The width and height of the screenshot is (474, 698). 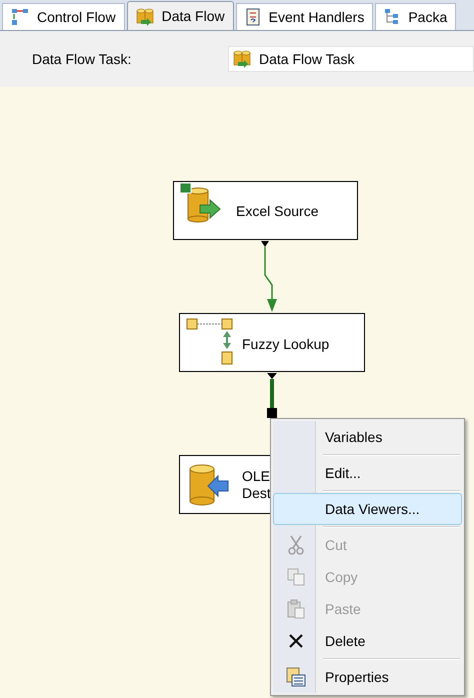 I want to click on component-label: OLE Dest, so click(x=256, y=485).